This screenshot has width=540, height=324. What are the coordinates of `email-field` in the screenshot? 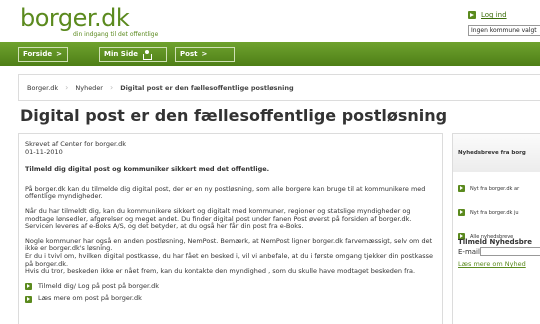 It's located at (510, 251).